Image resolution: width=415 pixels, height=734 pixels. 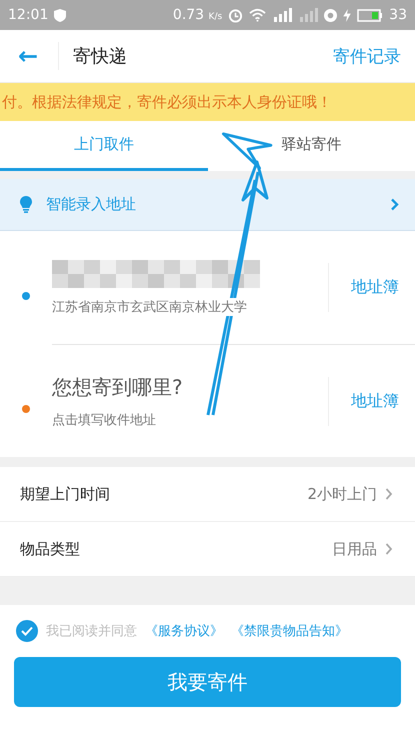 I want to click on battery-level: 33, so click(x=398, y=15).